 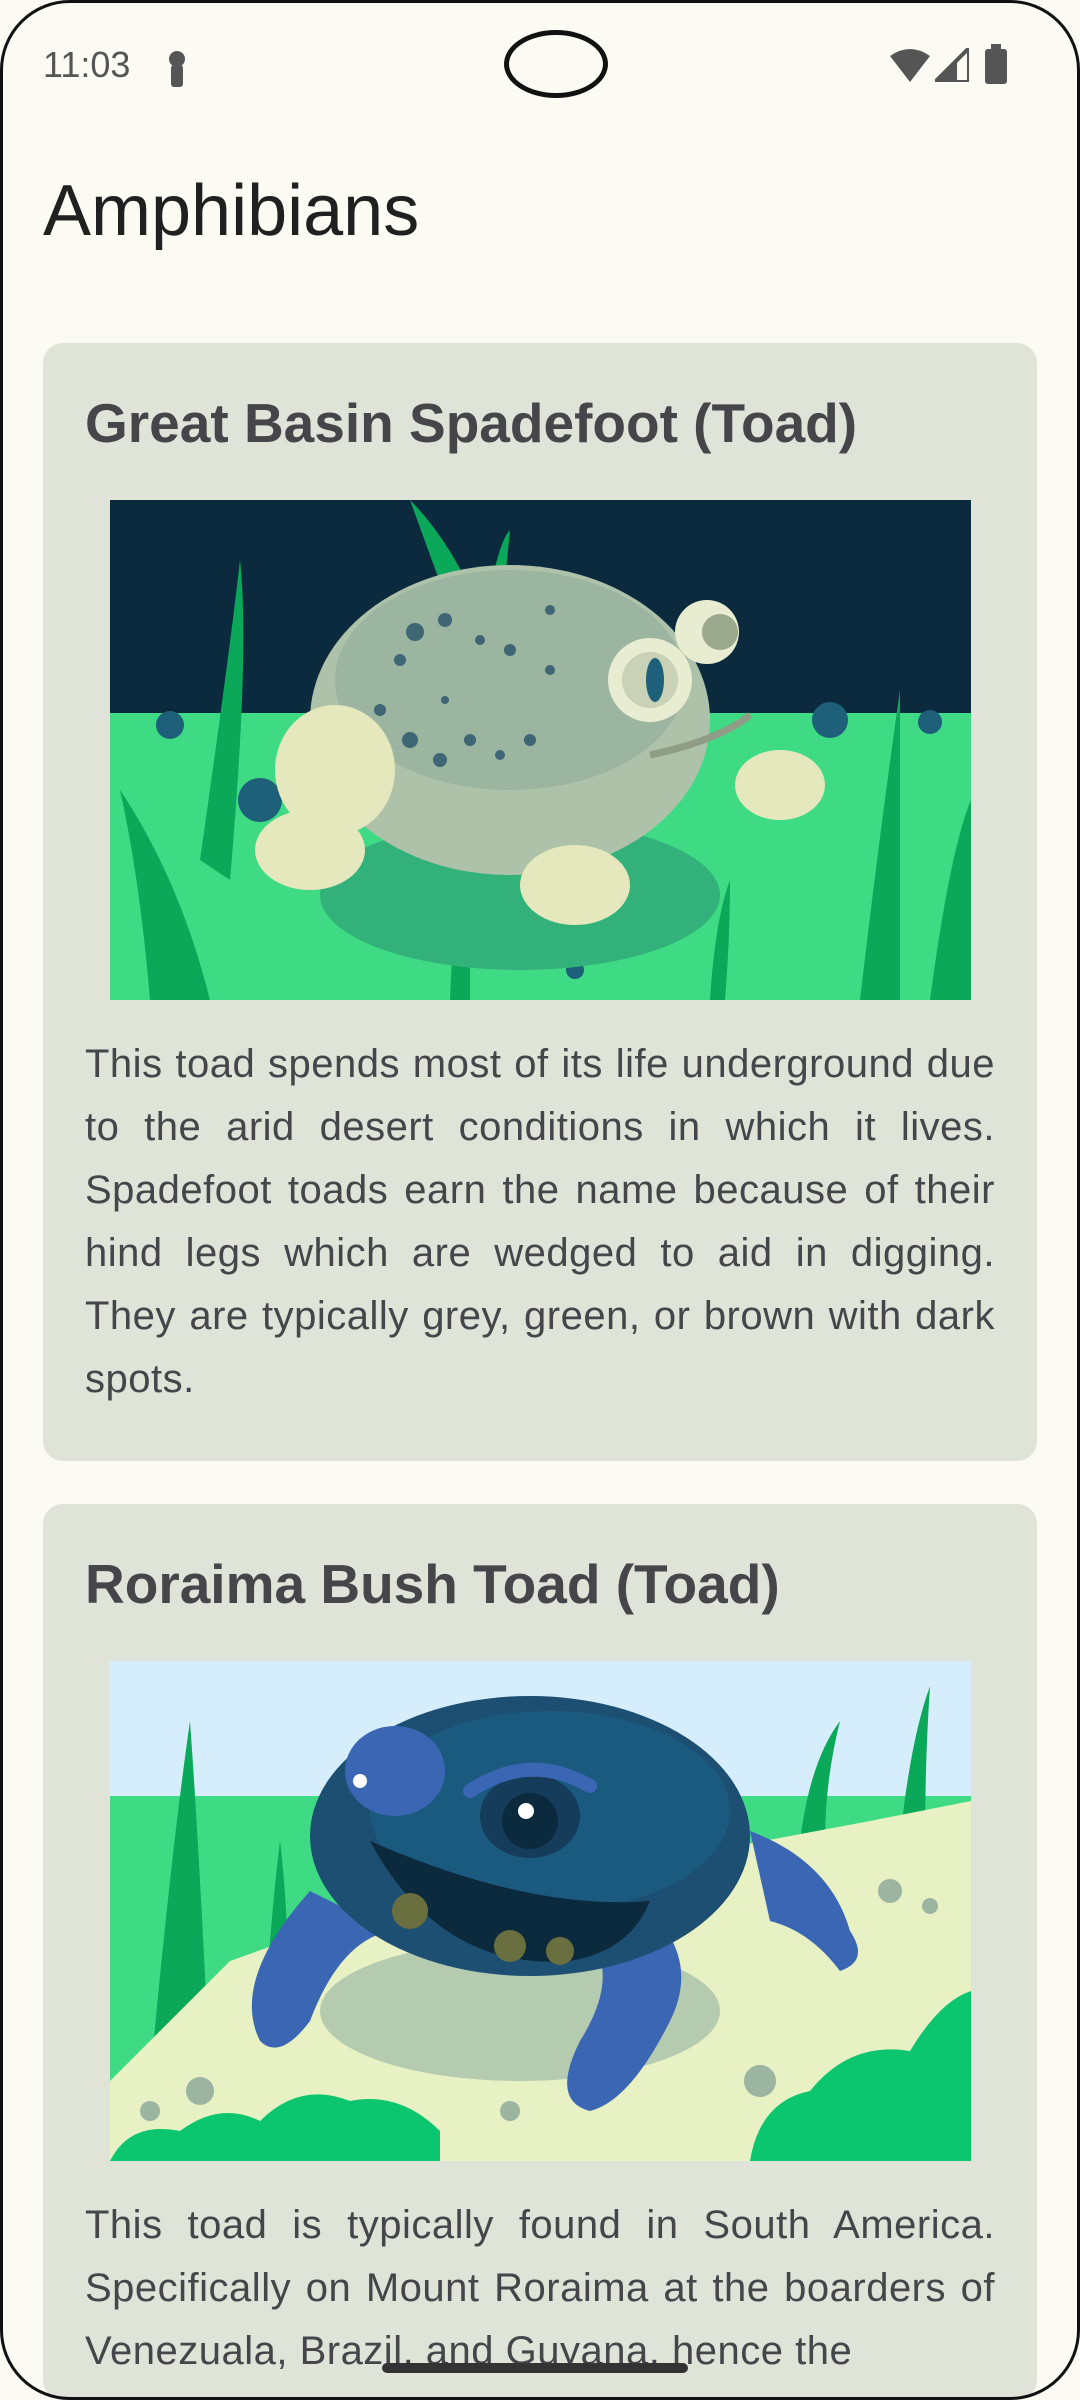 I want to click on card-title: Great Basin Spadefoot (Toad), so click(x=471, y=423).